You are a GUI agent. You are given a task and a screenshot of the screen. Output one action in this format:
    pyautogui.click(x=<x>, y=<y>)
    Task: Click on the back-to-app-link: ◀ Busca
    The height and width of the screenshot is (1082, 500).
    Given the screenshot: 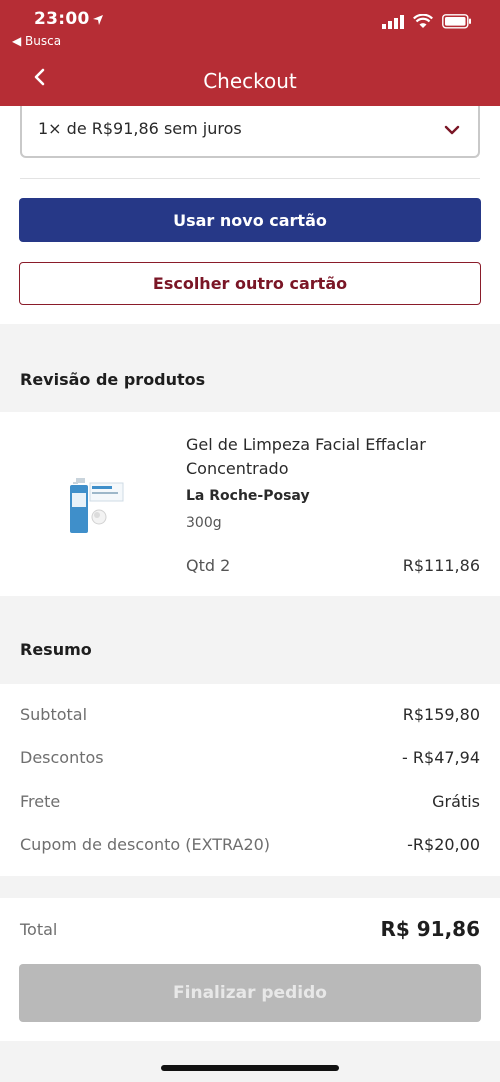 What is the action you would take?
    pyautogui.click(x=36, y=41)
    